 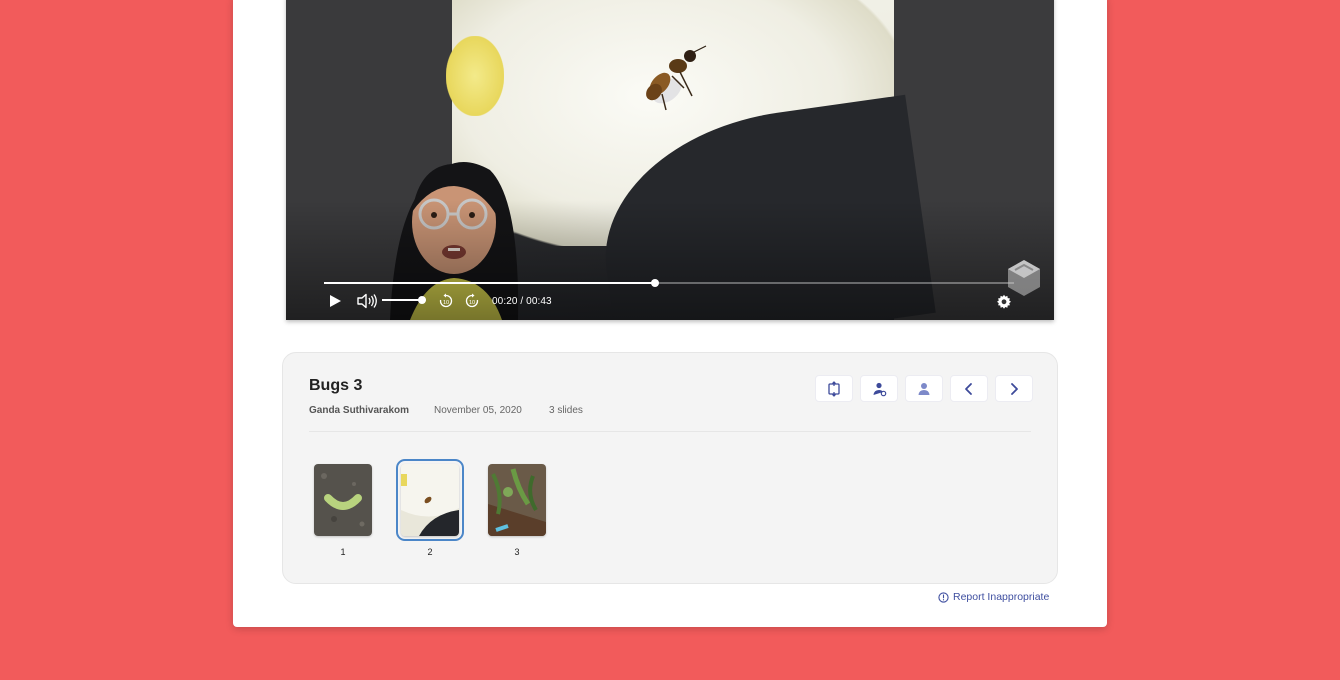 I want to click on forward-10-icon: 10, so click(x=472, y=300).